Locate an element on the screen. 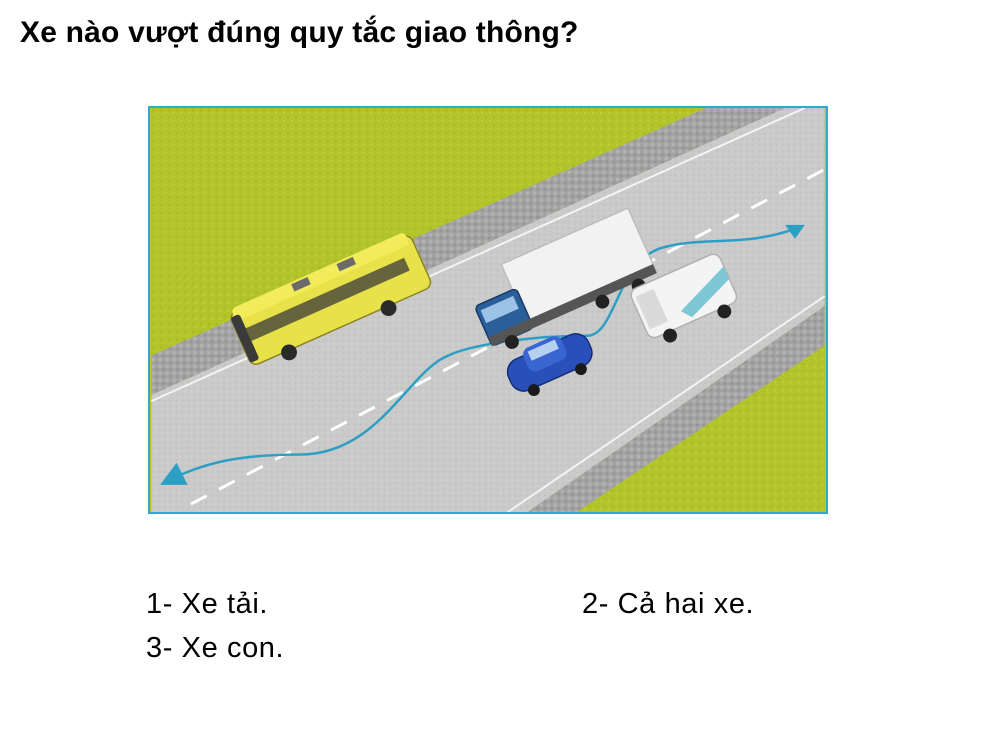  answer-option-2: 2- Cả hai xe. is located at coordinates (668, 604).